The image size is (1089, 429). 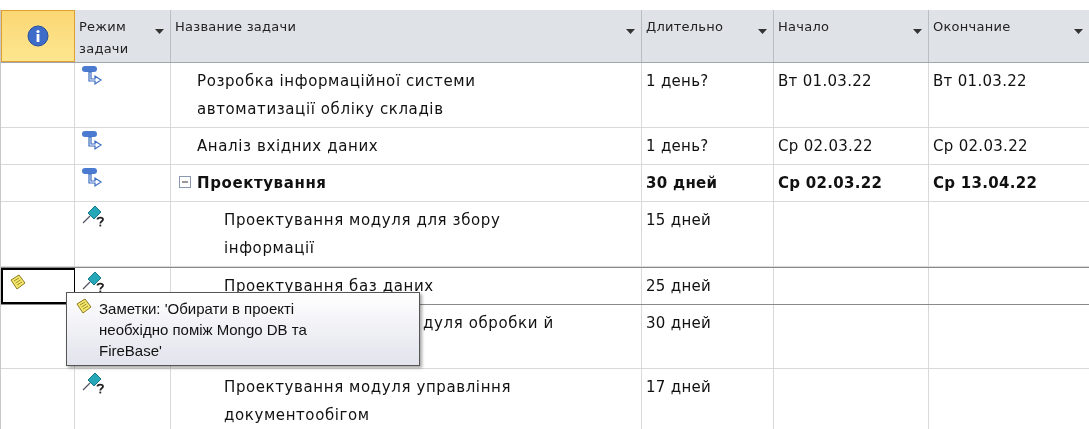 I want to click on duration-cell: 17 дней, so click(x=679, y=387).